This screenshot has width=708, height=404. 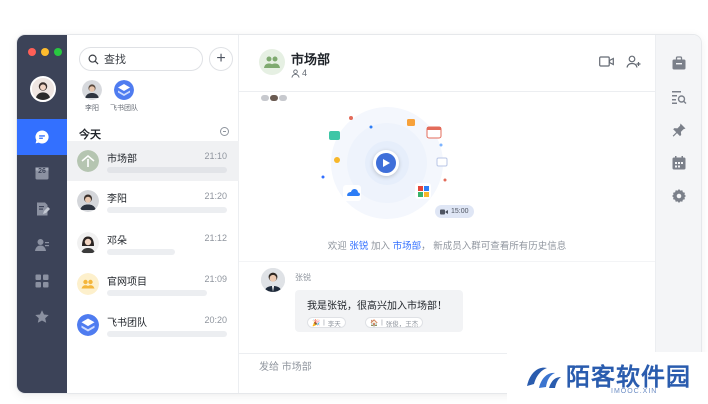 What do you see at coordinates (153, 201) in the screenshot?
I see `chat-item-liyang: 李阳 21:20` at bounding box center [153, 201].